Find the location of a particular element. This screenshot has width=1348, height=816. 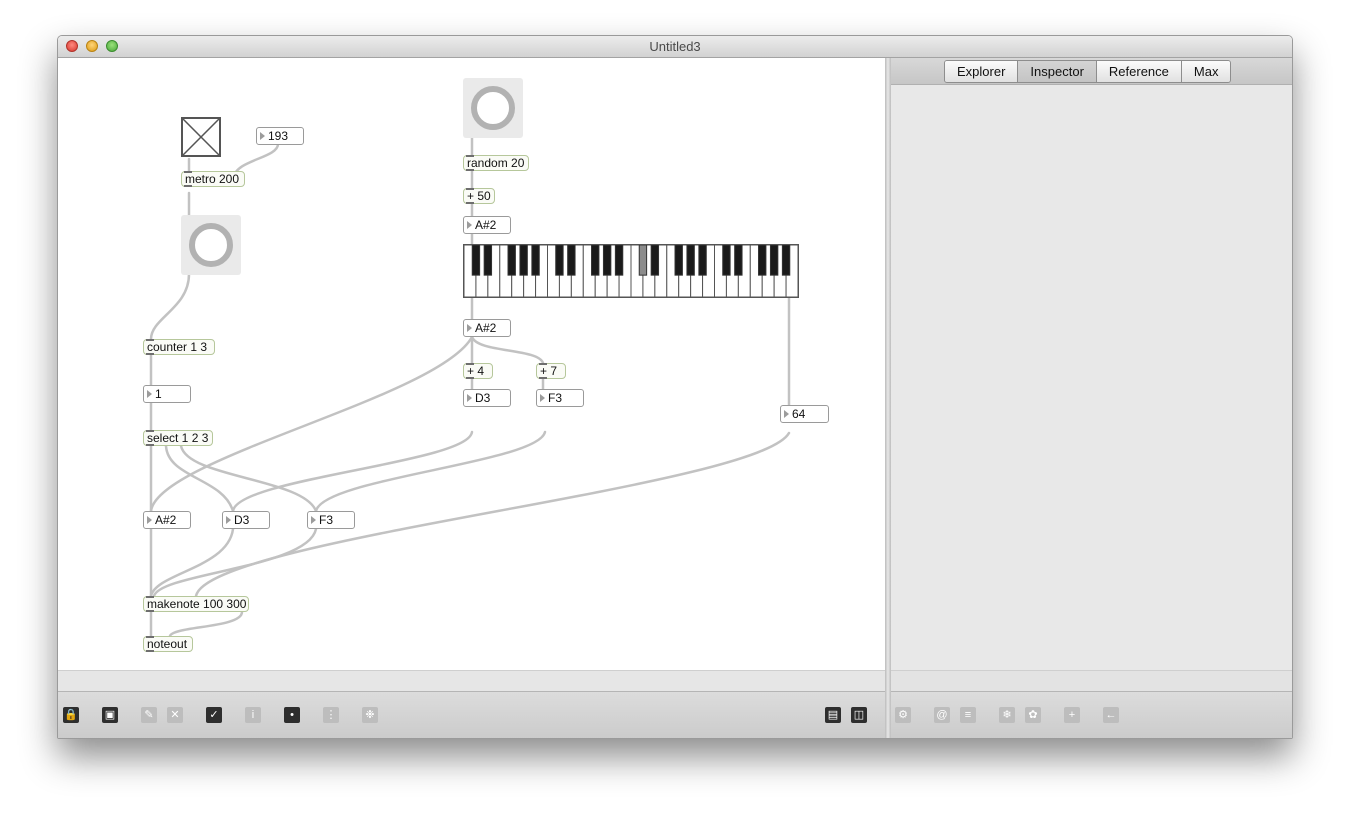

fifth-value: F3 is located at coordinates (555, 398).